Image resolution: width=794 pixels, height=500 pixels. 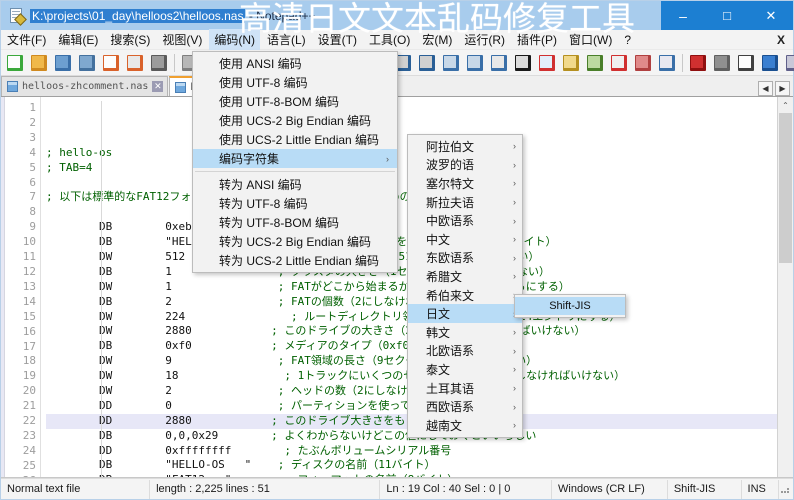 What do you see at coordinates (78, 39) in the screenshot?
I see `menu-item-1: 编辑(E)` at bounding box center [78, 39].